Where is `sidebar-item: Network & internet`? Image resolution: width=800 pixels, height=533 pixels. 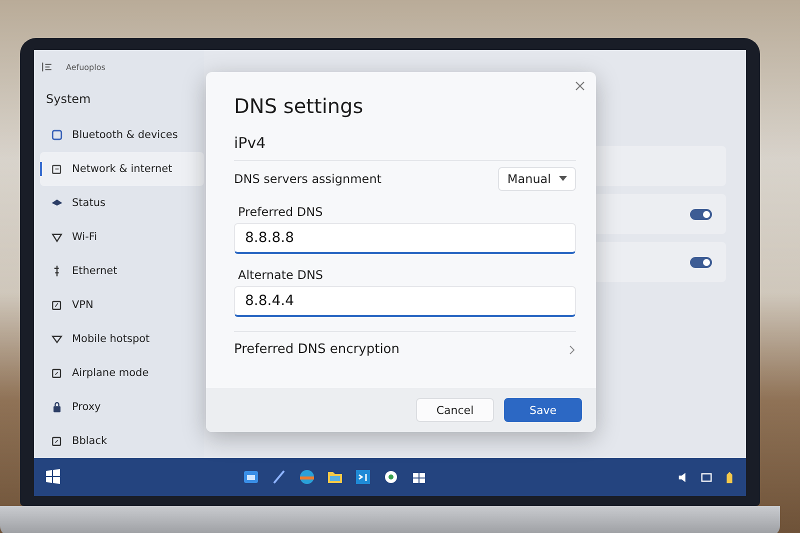 sidebar-item: Network & internet is located at coordinates (122, 169).